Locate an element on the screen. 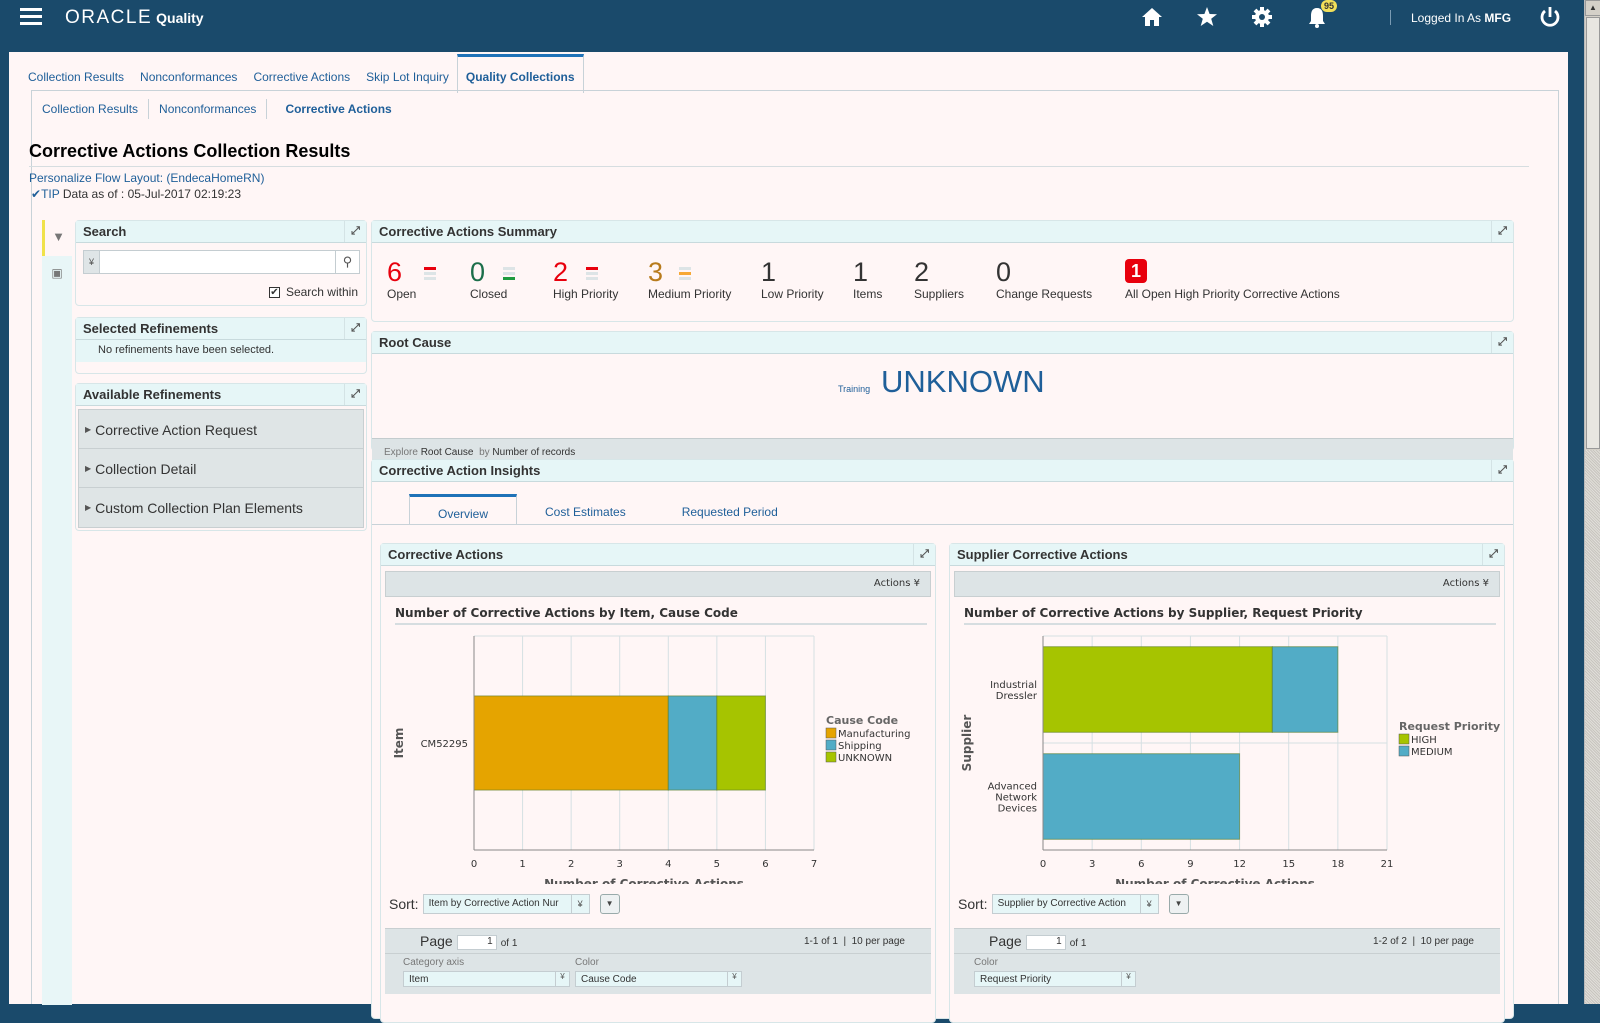 The height and width of the screenshot is (1023, 1600). explore-label: Explore is located at coordinates (401, 452).